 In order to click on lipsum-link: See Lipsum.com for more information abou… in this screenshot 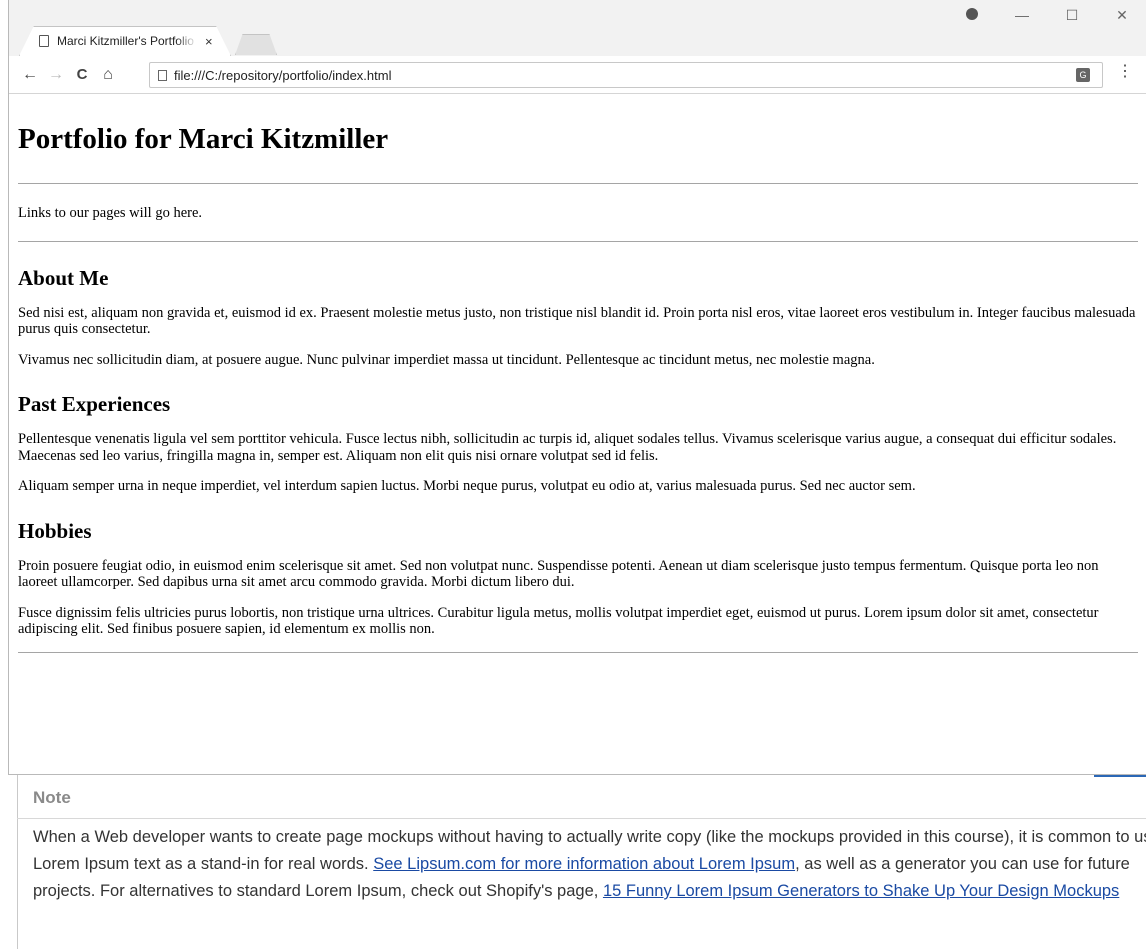, I will do `click(584, 864)`.